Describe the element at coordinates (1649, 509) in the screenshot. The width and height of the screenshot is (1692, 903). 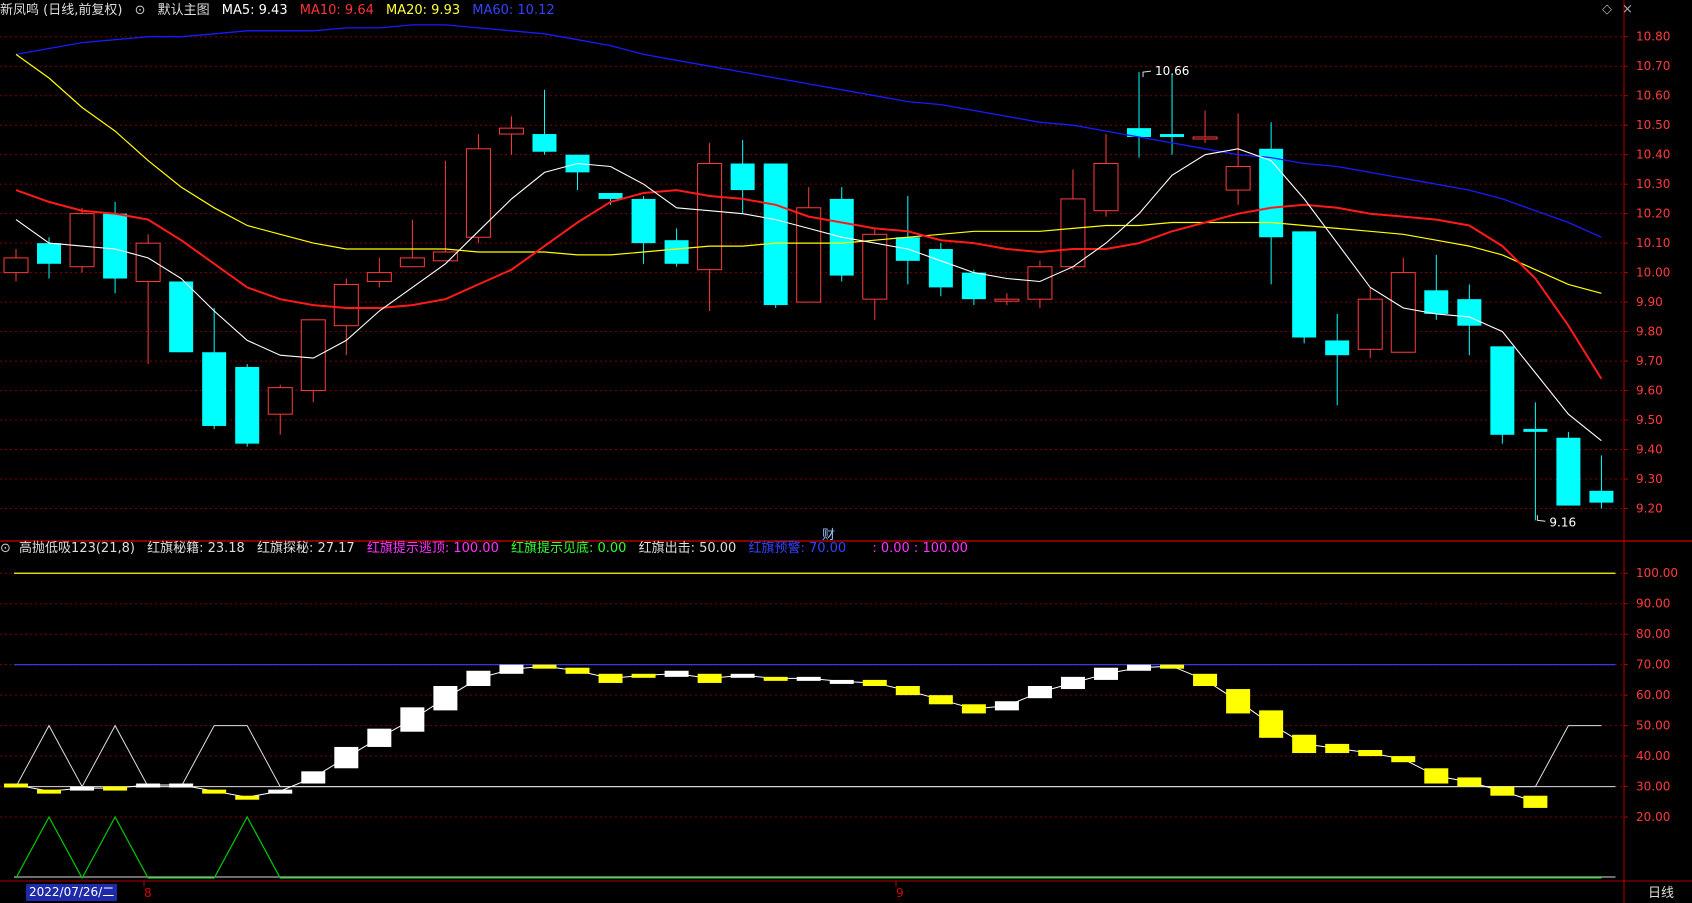
I see `main-tick-label: 9.20` at that location.